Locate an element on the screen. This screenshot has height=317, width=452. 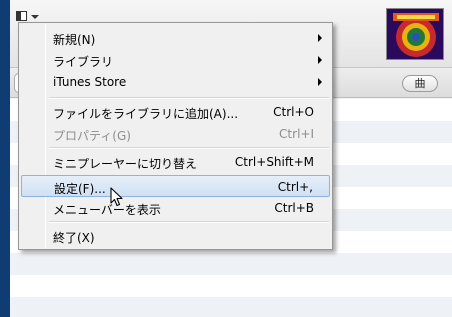
chevron-down-icon is located at coordinates (35, 17).